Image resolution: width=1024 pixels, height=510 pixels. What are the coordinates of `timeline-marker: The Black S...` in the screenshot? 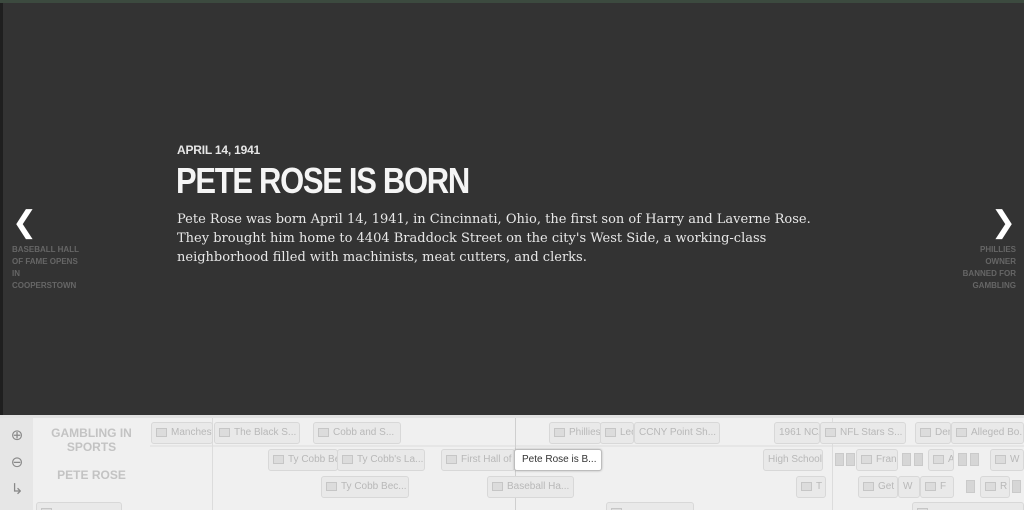 It's located at (257, 433).